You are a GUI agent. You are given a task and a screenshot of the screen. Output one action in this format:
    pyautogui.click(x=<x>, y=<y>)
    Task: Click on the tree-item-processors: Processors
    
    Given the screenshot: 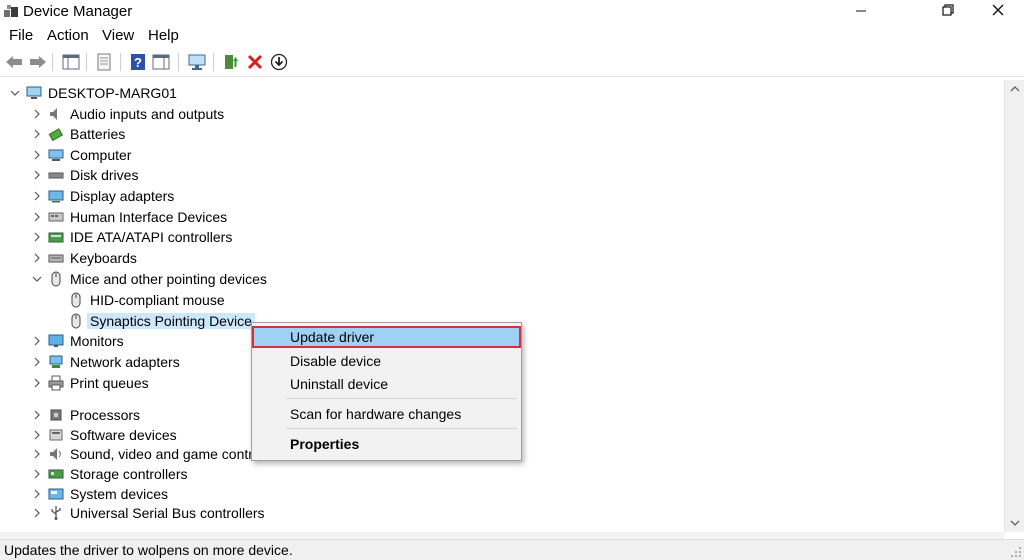 What is the action you would take?
    pyautogui.click(x=85, y=415)
    